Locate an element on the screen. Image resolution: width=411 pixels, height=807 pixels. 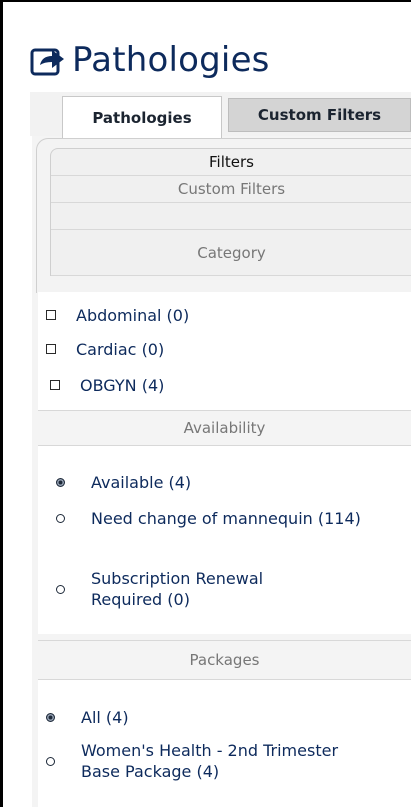
package-label: All (4) is located at coordinates (105, 717).